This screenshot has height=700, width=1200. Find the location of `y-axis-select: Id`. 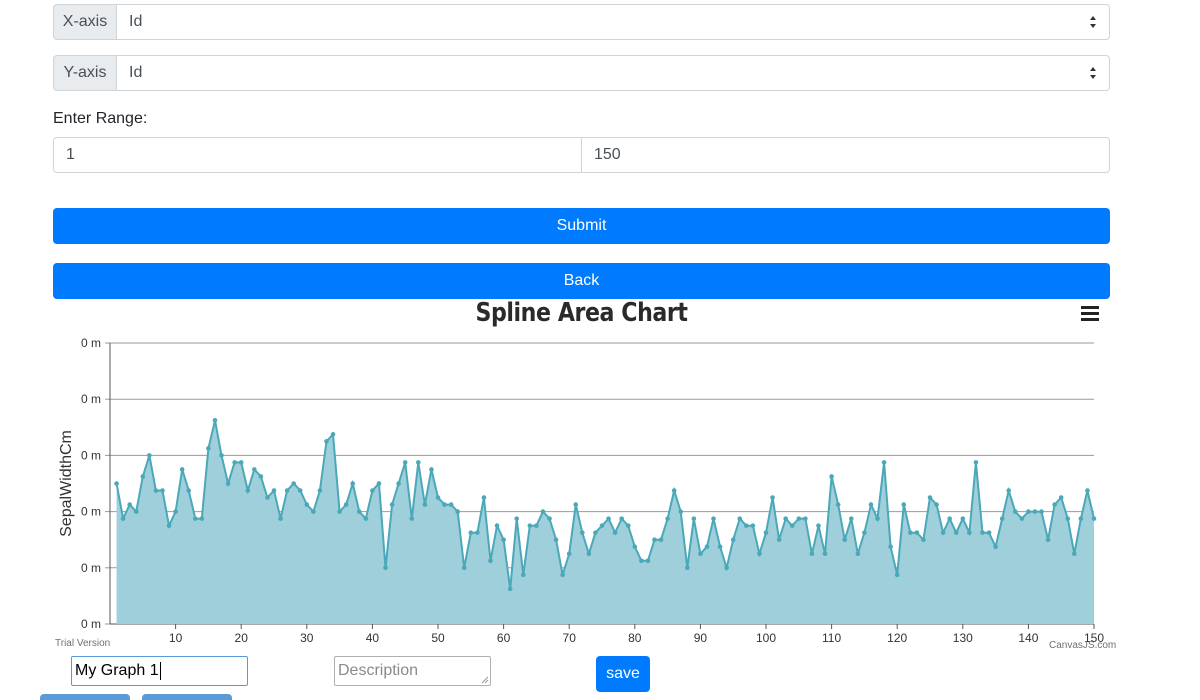

y-axis-select: Id is located at coordinates (613, 73).